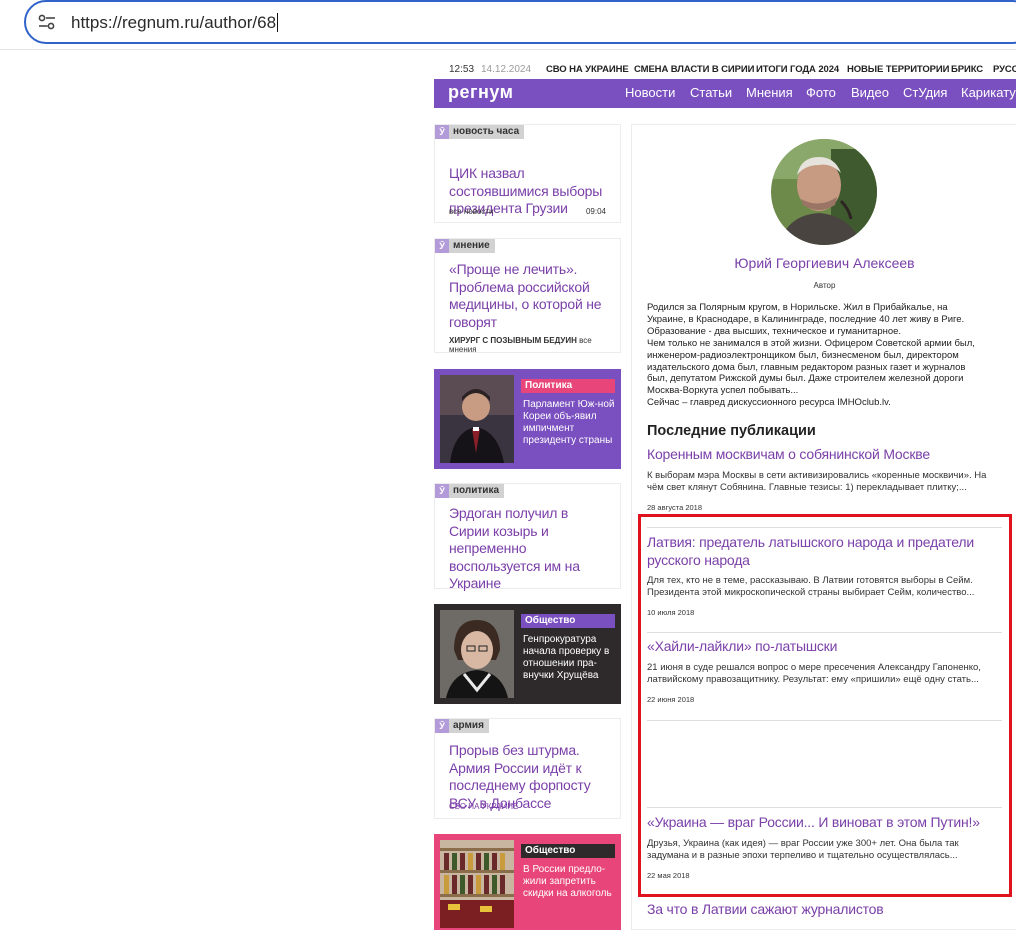  I want to click on site-settings-icon, so click(47, 22).